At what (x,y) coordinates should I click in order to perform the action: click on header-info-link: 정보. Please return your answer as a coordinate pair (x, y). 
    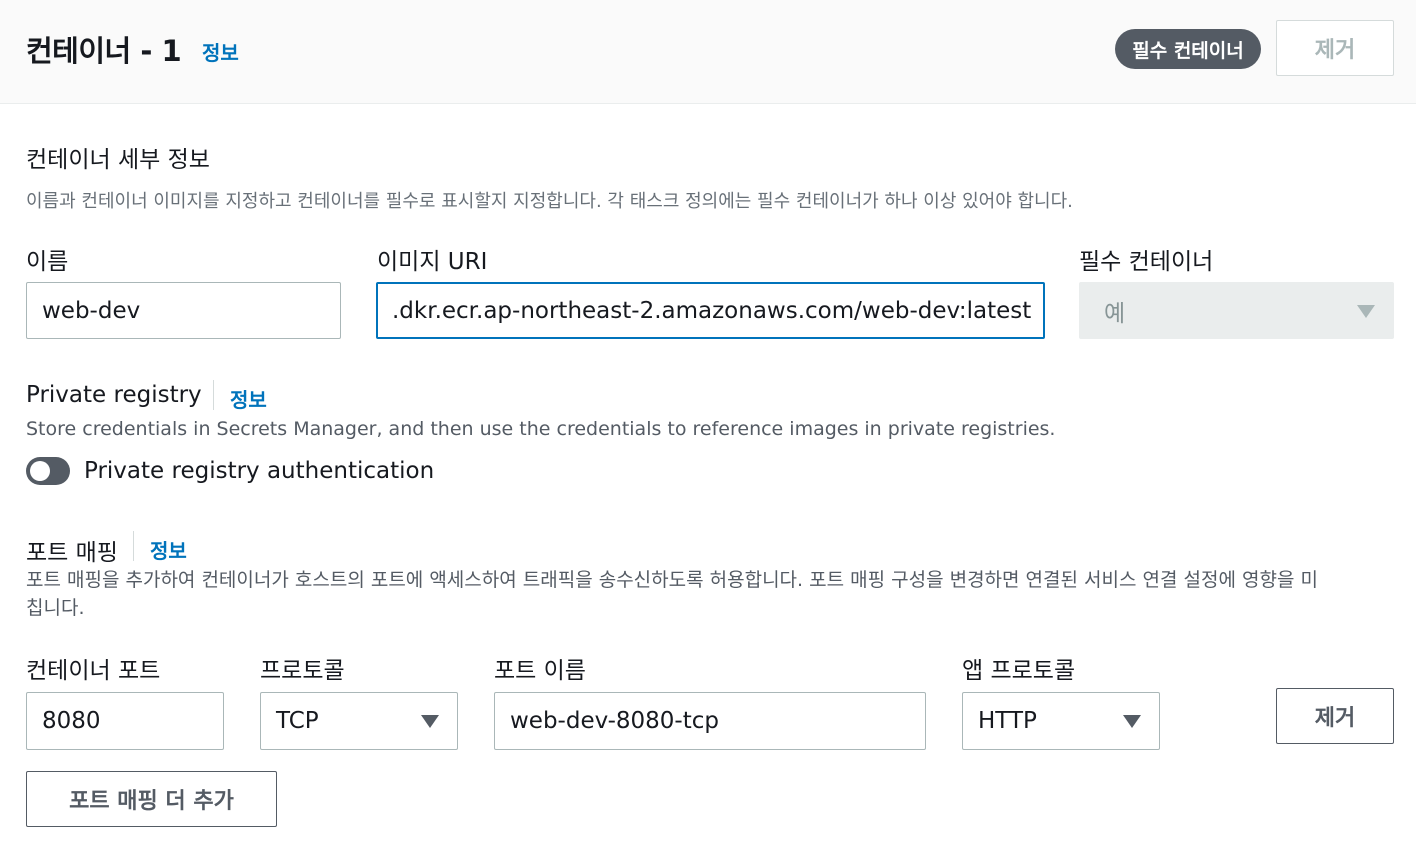
    Looking at the image, I should click on (220, 51).